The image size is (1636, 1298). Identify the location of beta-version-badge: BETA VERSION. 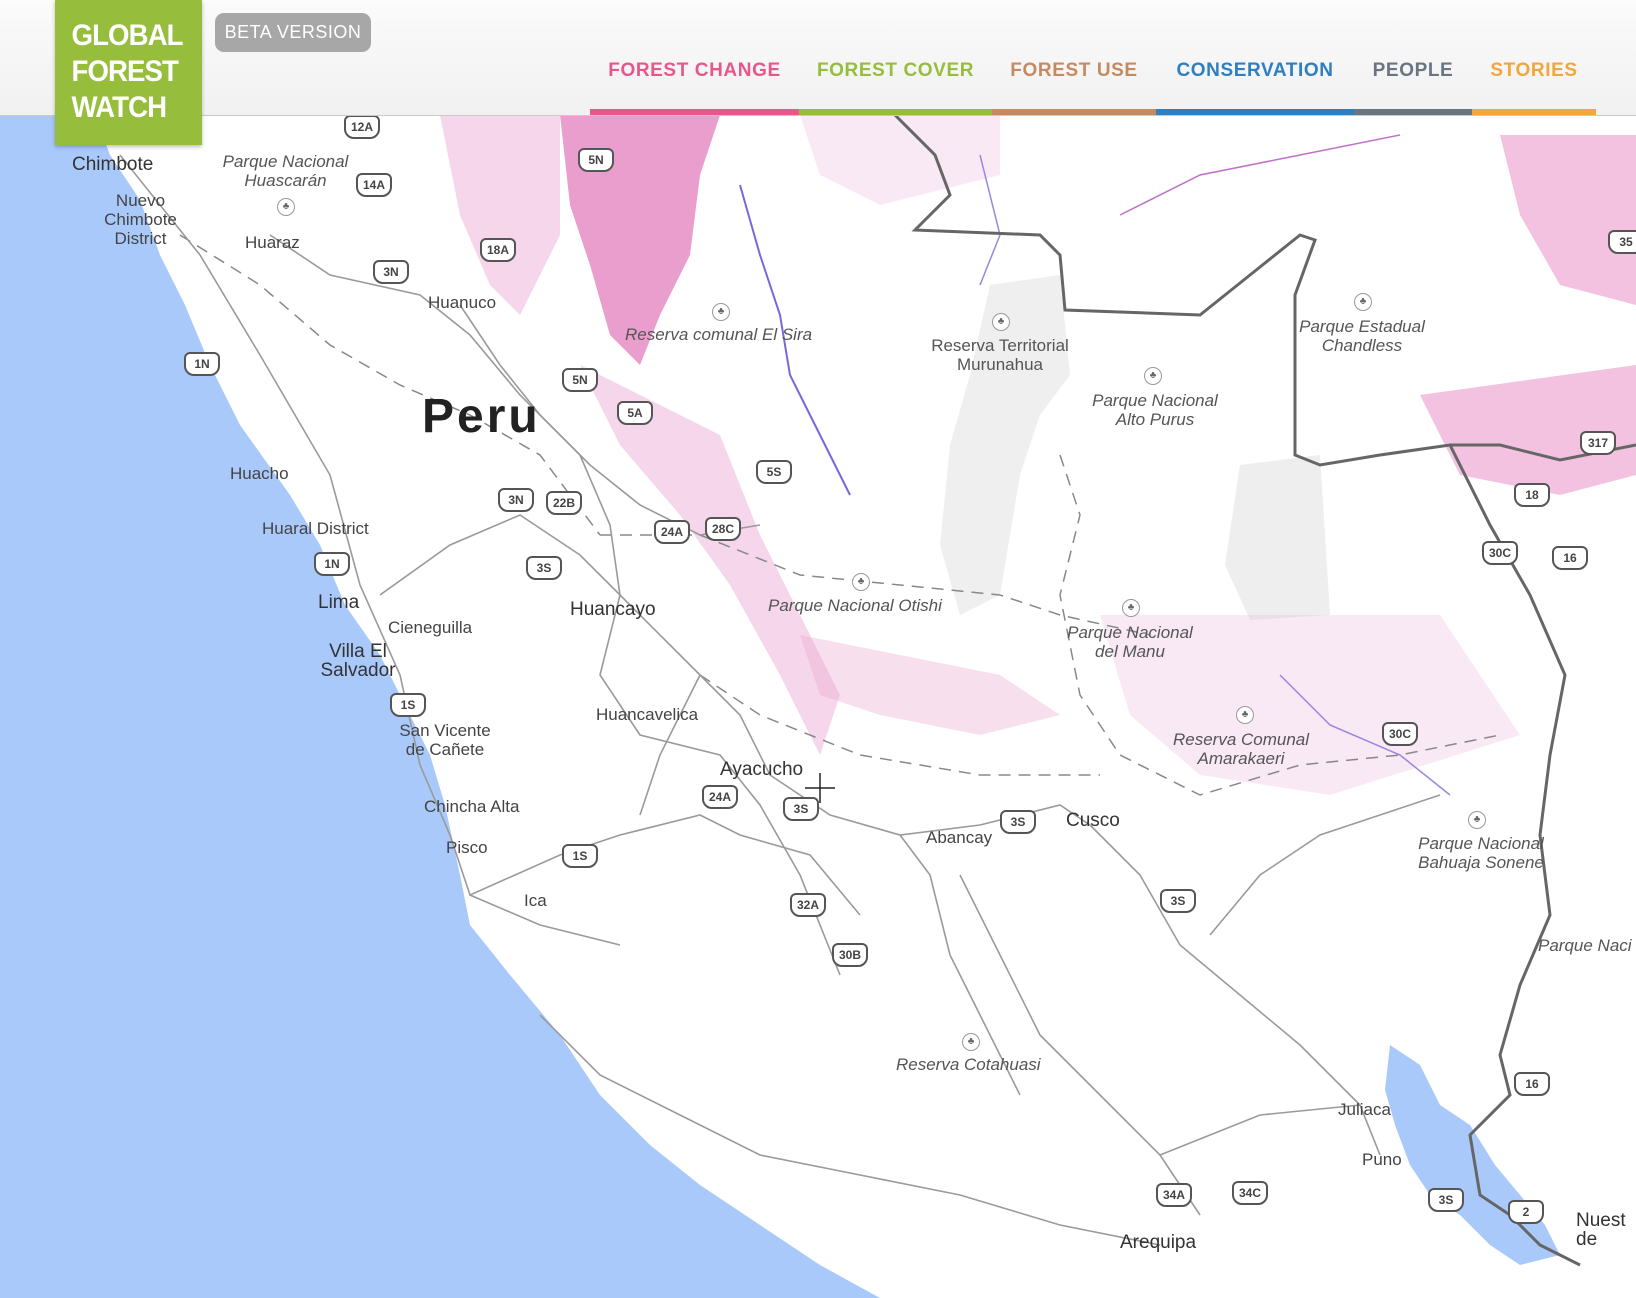
(293, 32).